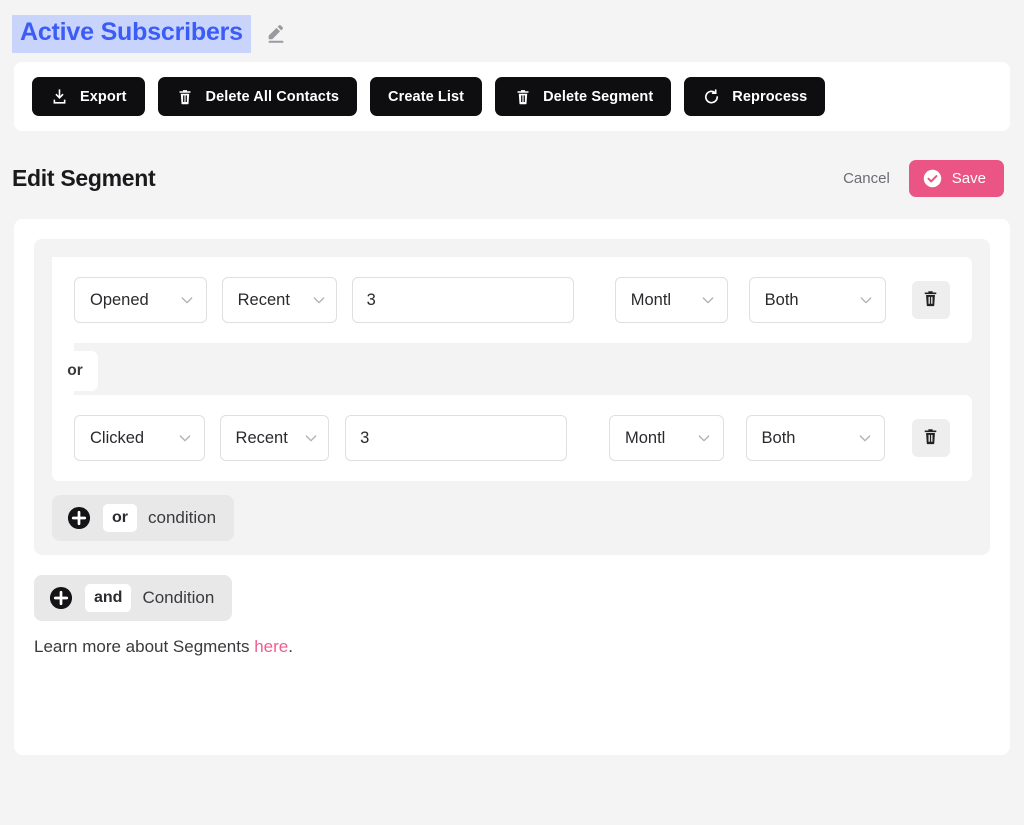  I want to click on condition-attribute-select: Opened, so click(140, 300).